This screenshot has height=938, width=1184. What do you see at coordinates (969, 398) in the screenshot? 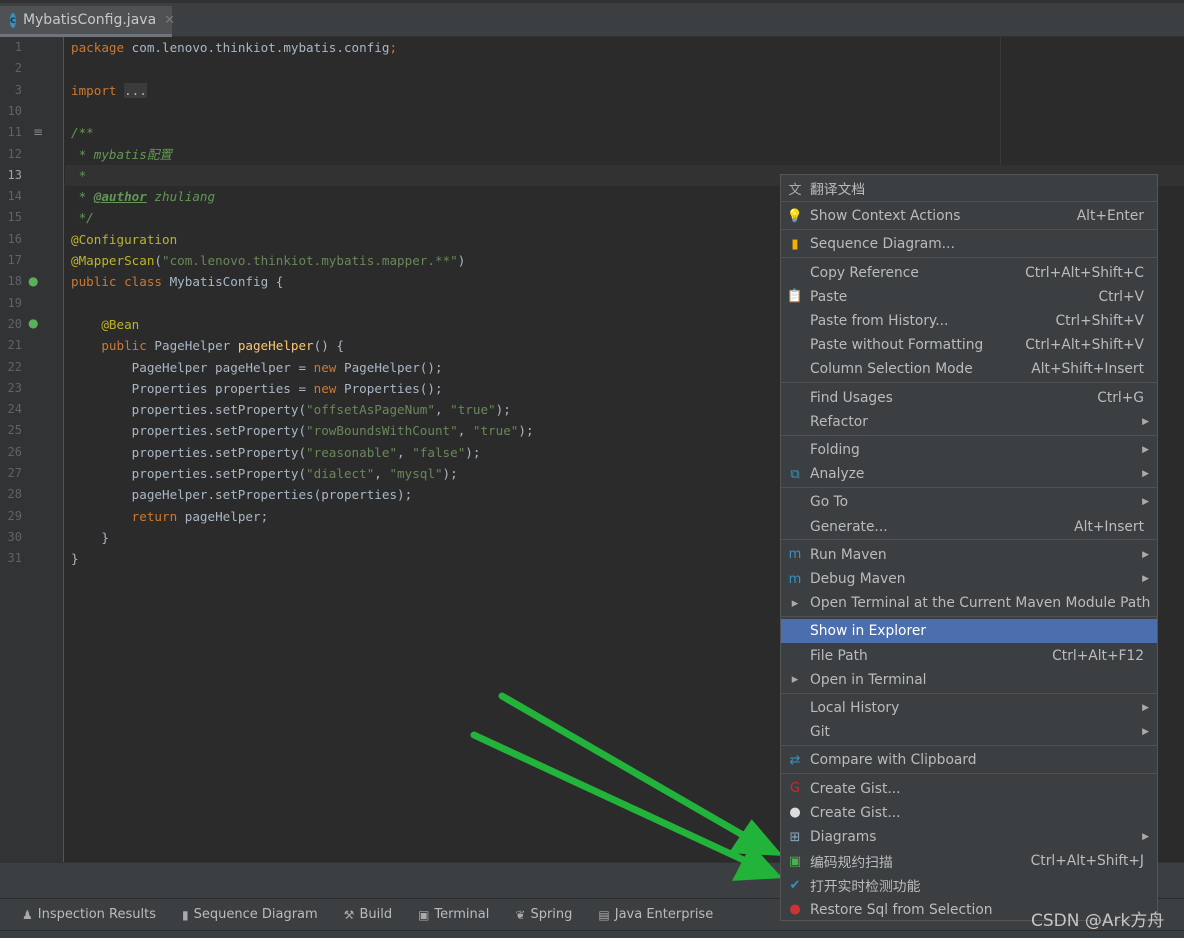
I see `menu-item-find-usages: Find Usages Ctrl+G` at bounding box center [969, 398].